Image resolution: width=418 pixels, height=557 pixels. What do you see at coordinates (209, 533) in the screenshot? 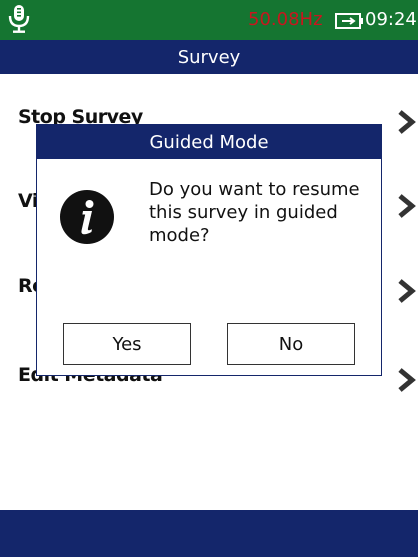
I see `bottom-bar` at bounding box center [209, 533].